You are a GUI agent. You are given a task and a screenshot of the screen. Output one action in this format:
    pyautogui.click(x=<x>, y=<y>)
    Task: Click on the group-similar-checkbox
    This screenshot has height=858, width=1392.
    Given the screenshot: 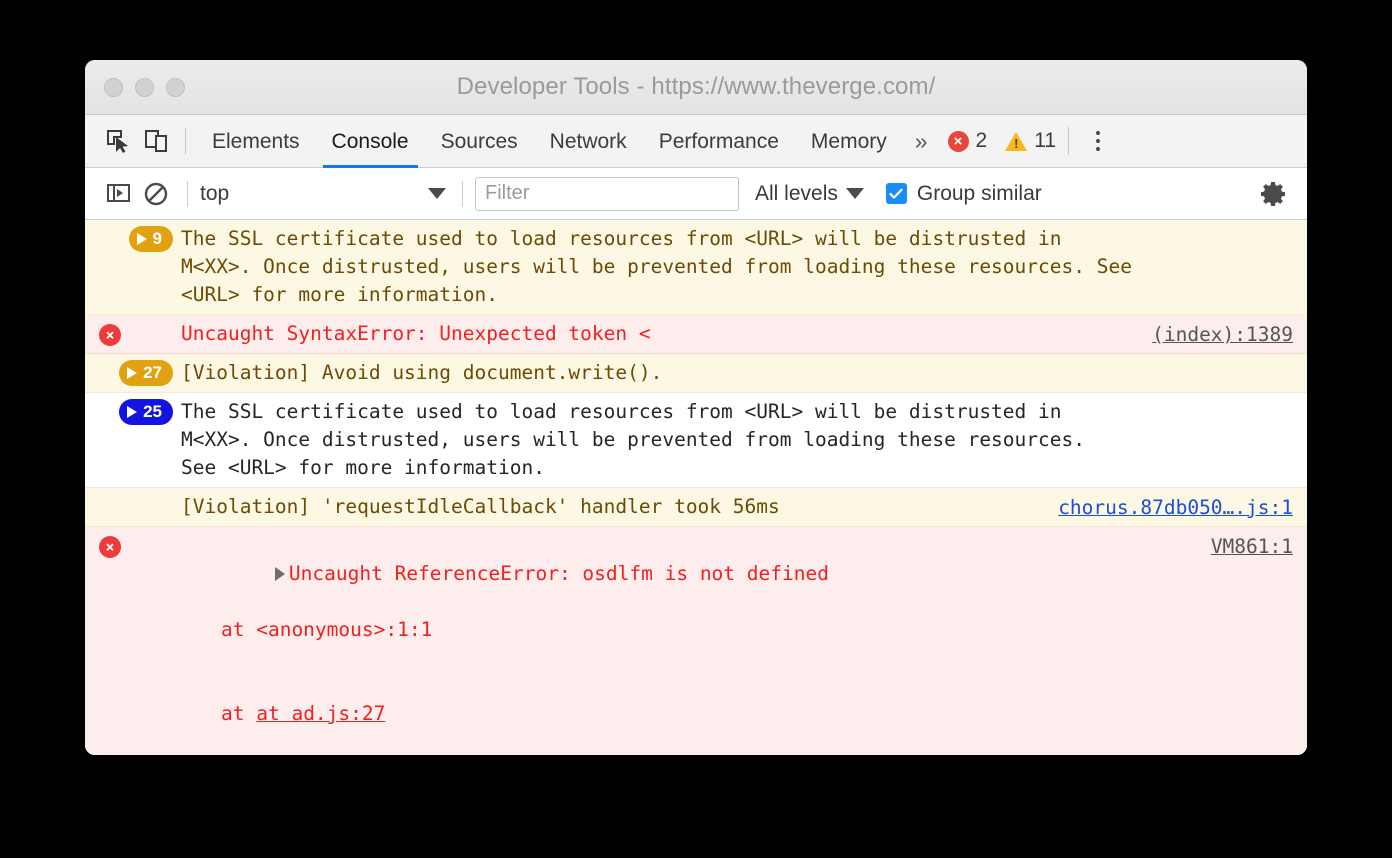 What is the action you would take?
    pyautogui.click(x=896, y=193)
    